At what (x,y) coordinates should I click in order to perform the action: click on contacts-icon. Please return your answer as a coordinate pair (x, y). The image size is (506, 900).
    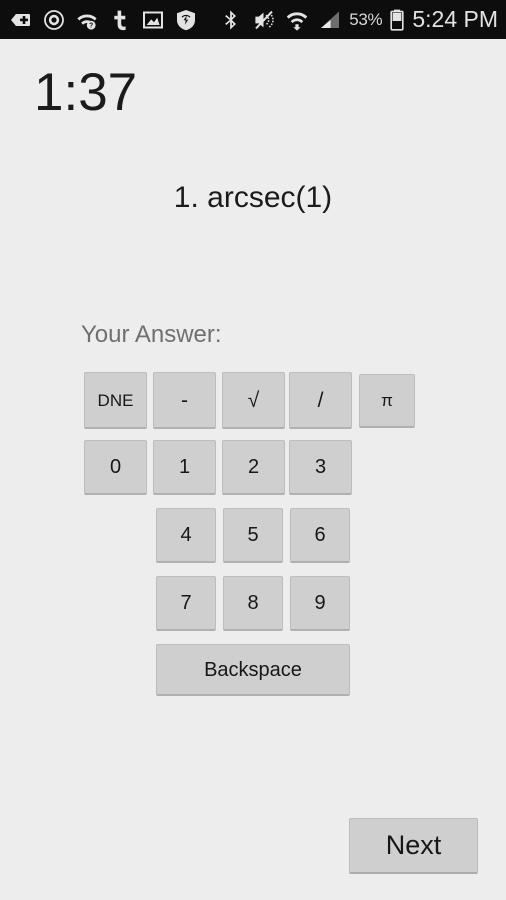
    Looking at the image, I should click on (120, 20).